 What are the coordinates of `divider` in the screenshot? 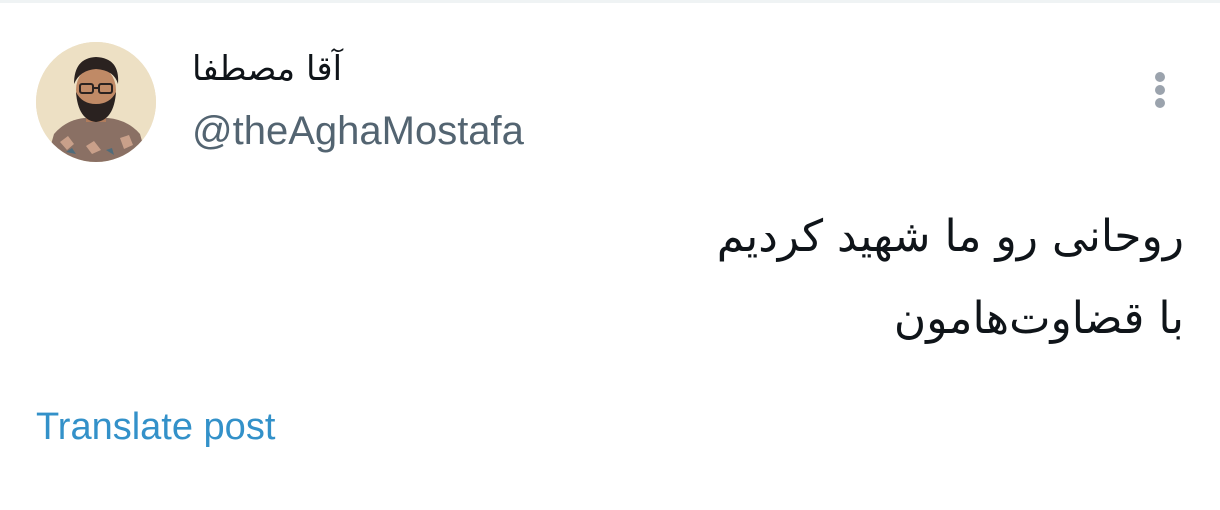 It's located at (610, 1).